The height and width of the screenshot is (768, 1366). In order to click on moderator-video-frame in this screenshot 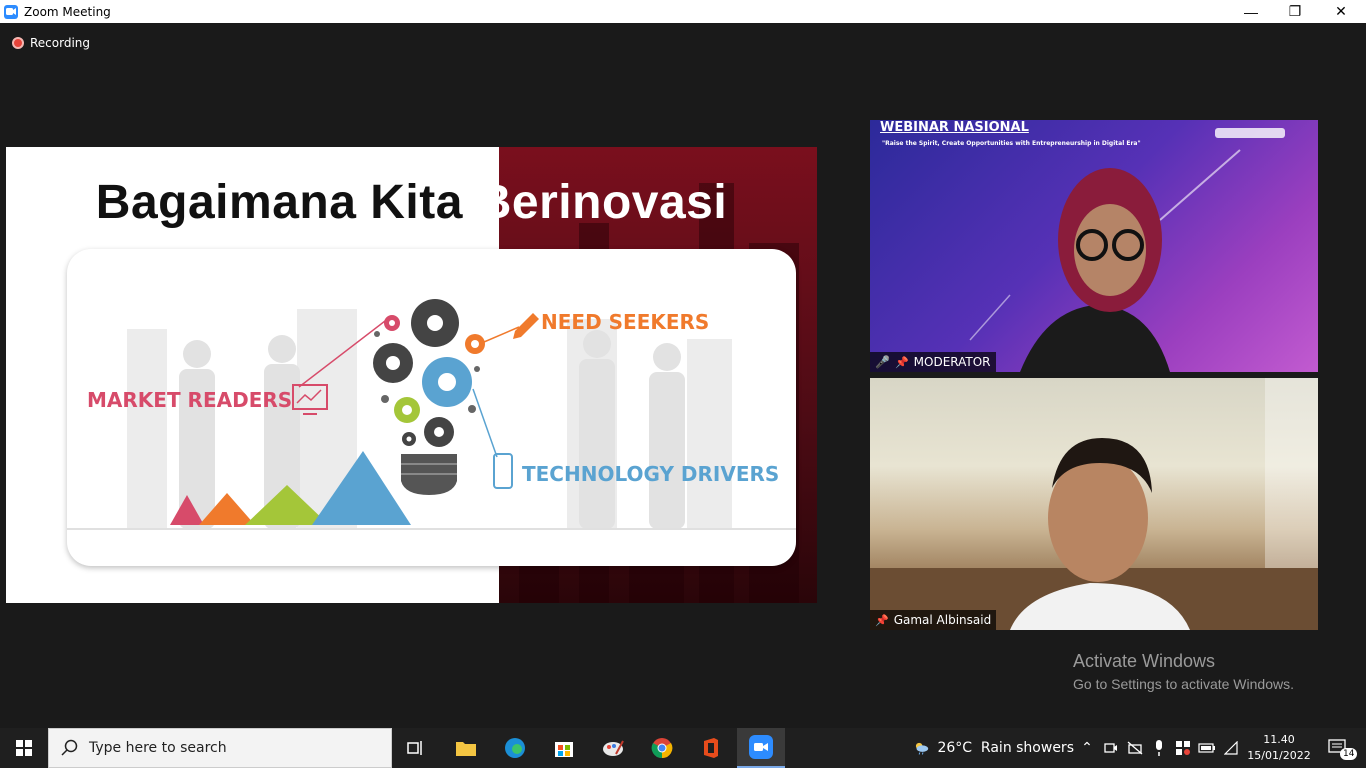, I will do `click(1127, 250)`.